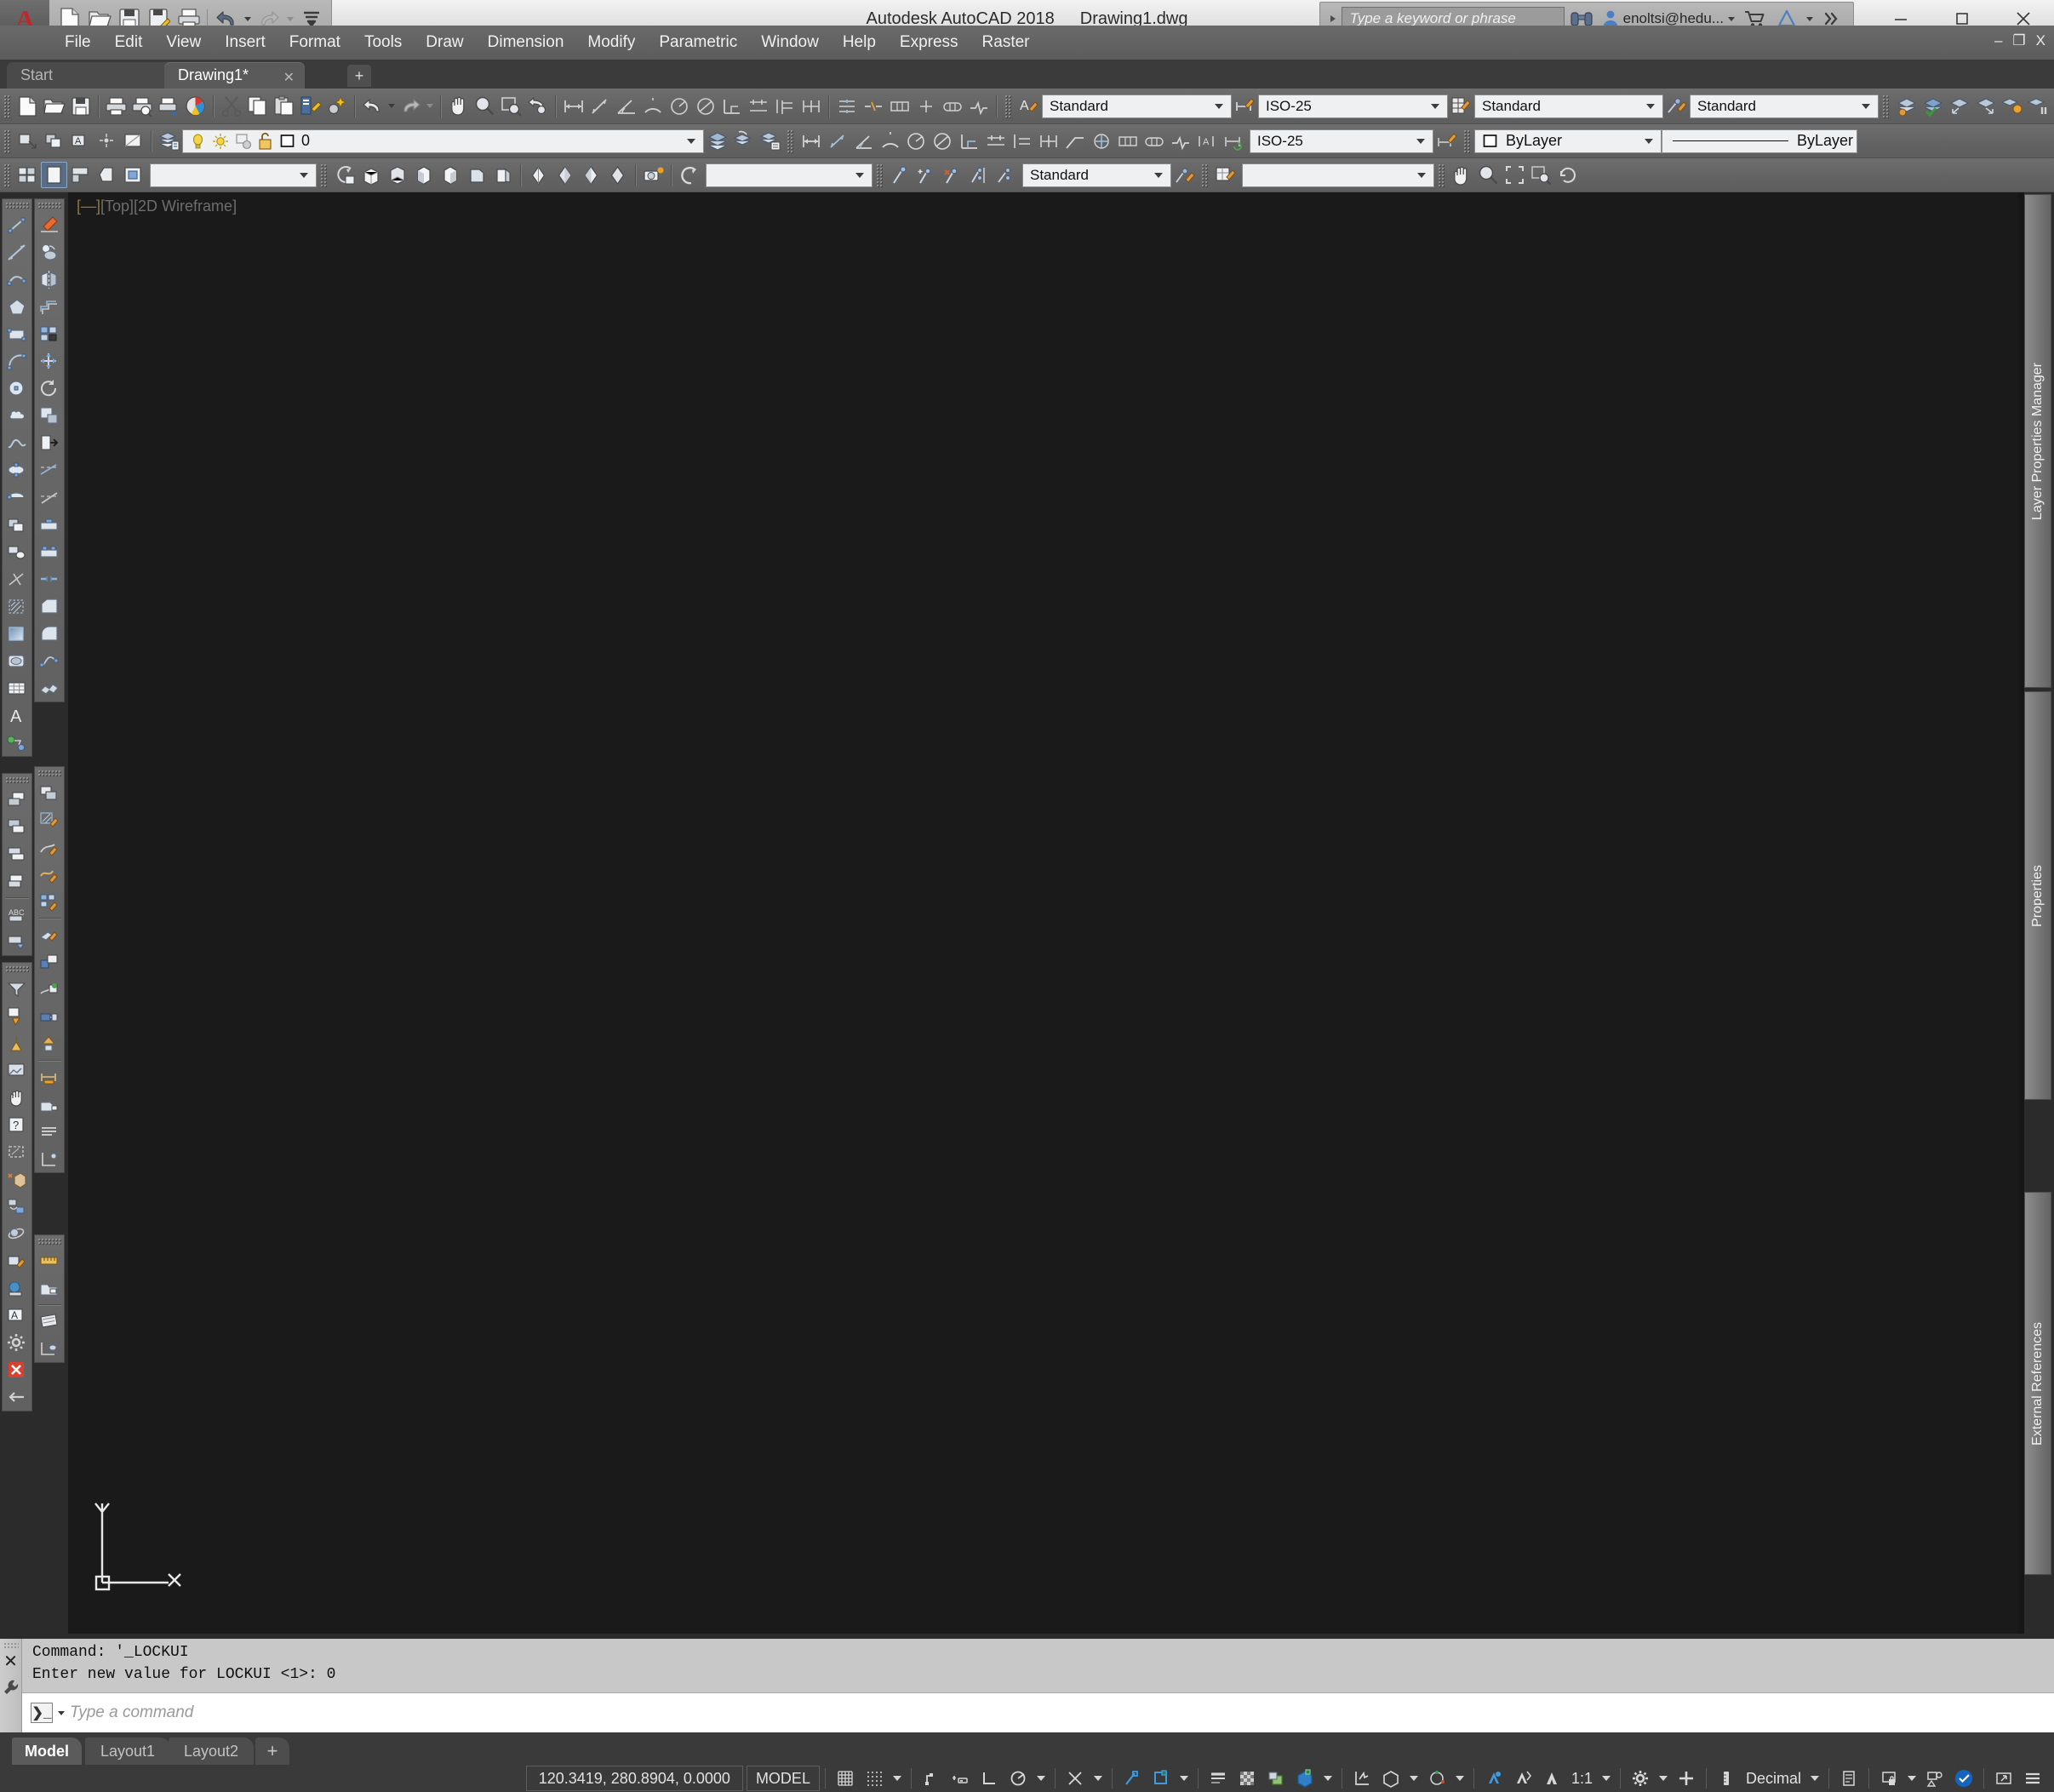  Describe the element at coordinates (538, 175) in the screenshot. I see `sw-isometric-icon` at that location.